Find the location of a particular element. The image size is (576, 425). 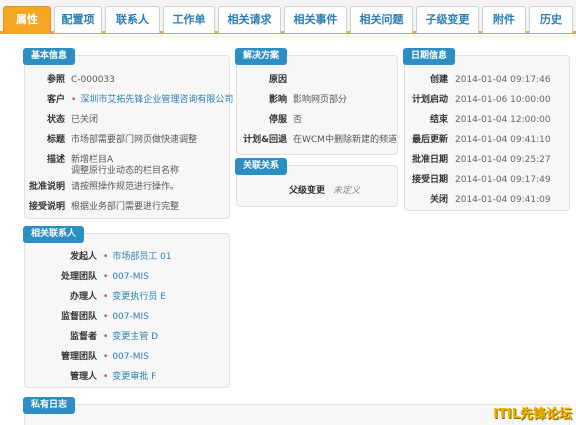

initiator-label: 发起人 is located at coordinates (83, 257).